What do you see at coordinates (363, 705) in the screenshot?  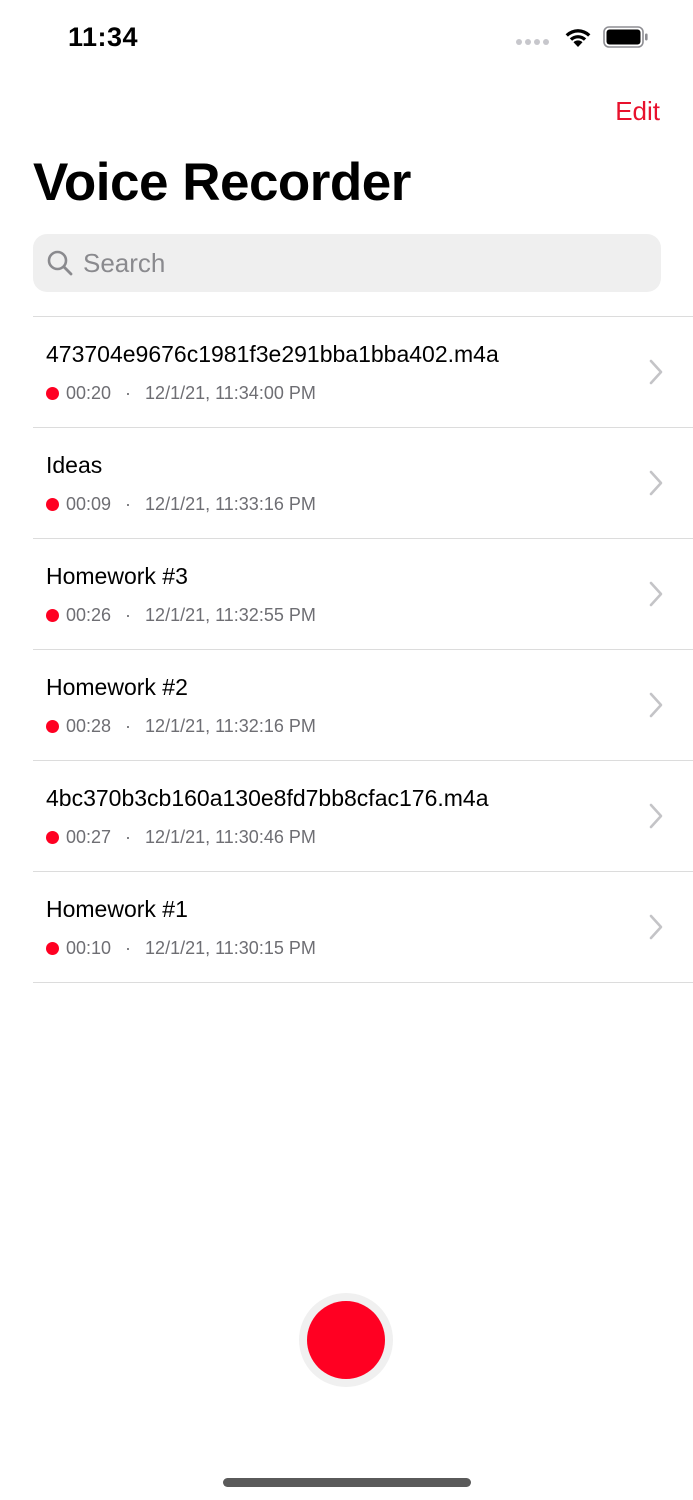 I see `list-item: Homework #2 00:28 · 12/1/21, 11:32:16 PM` at bounding box center [363, 705].